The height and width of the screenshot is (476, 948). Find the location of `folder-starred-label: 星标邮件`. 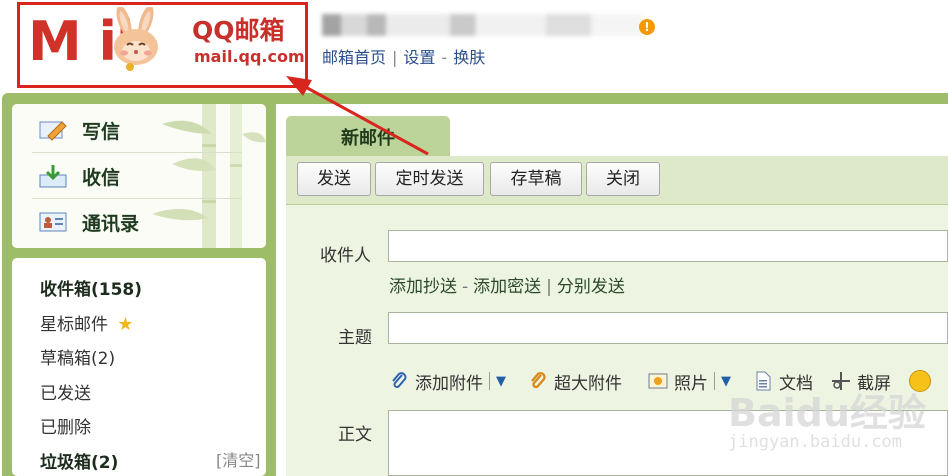

folder-starred-label: 星标邮件 is located at coordinates (74, 325).